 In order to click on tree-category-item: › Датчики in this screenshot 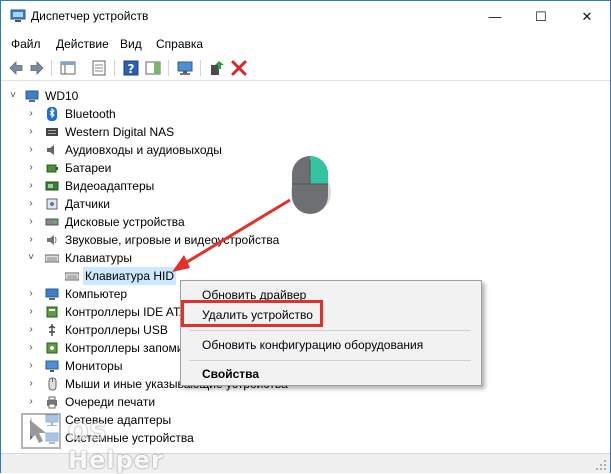, I will do `click(301, 204)`.